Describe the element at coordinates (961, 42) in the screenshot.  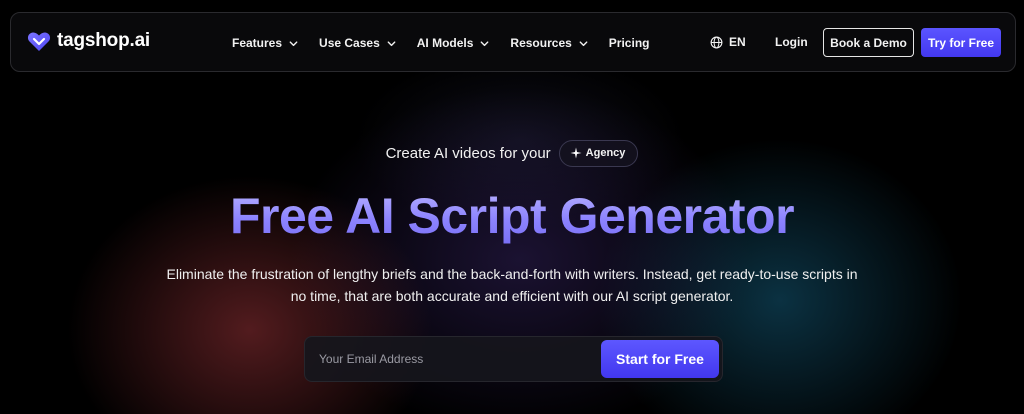
I see `try-for-free-button: Try for Free` at that location.